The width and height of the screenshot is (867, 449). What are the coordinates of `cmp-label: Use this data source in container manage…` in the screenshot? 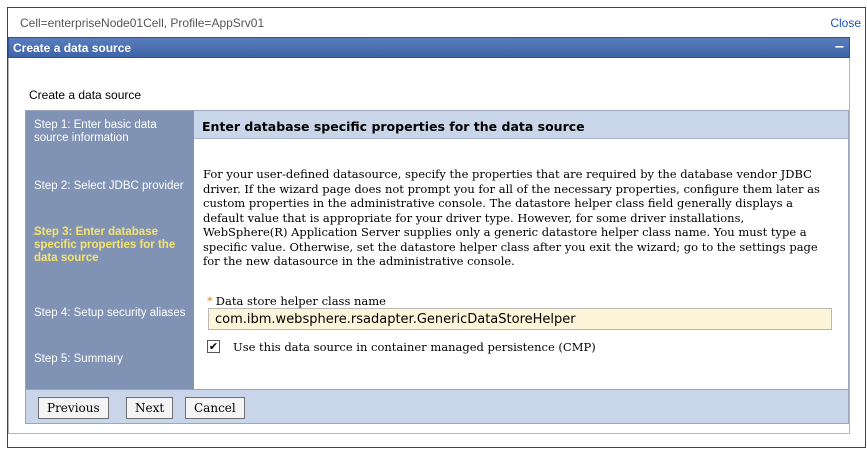 It's located at (414, 347).